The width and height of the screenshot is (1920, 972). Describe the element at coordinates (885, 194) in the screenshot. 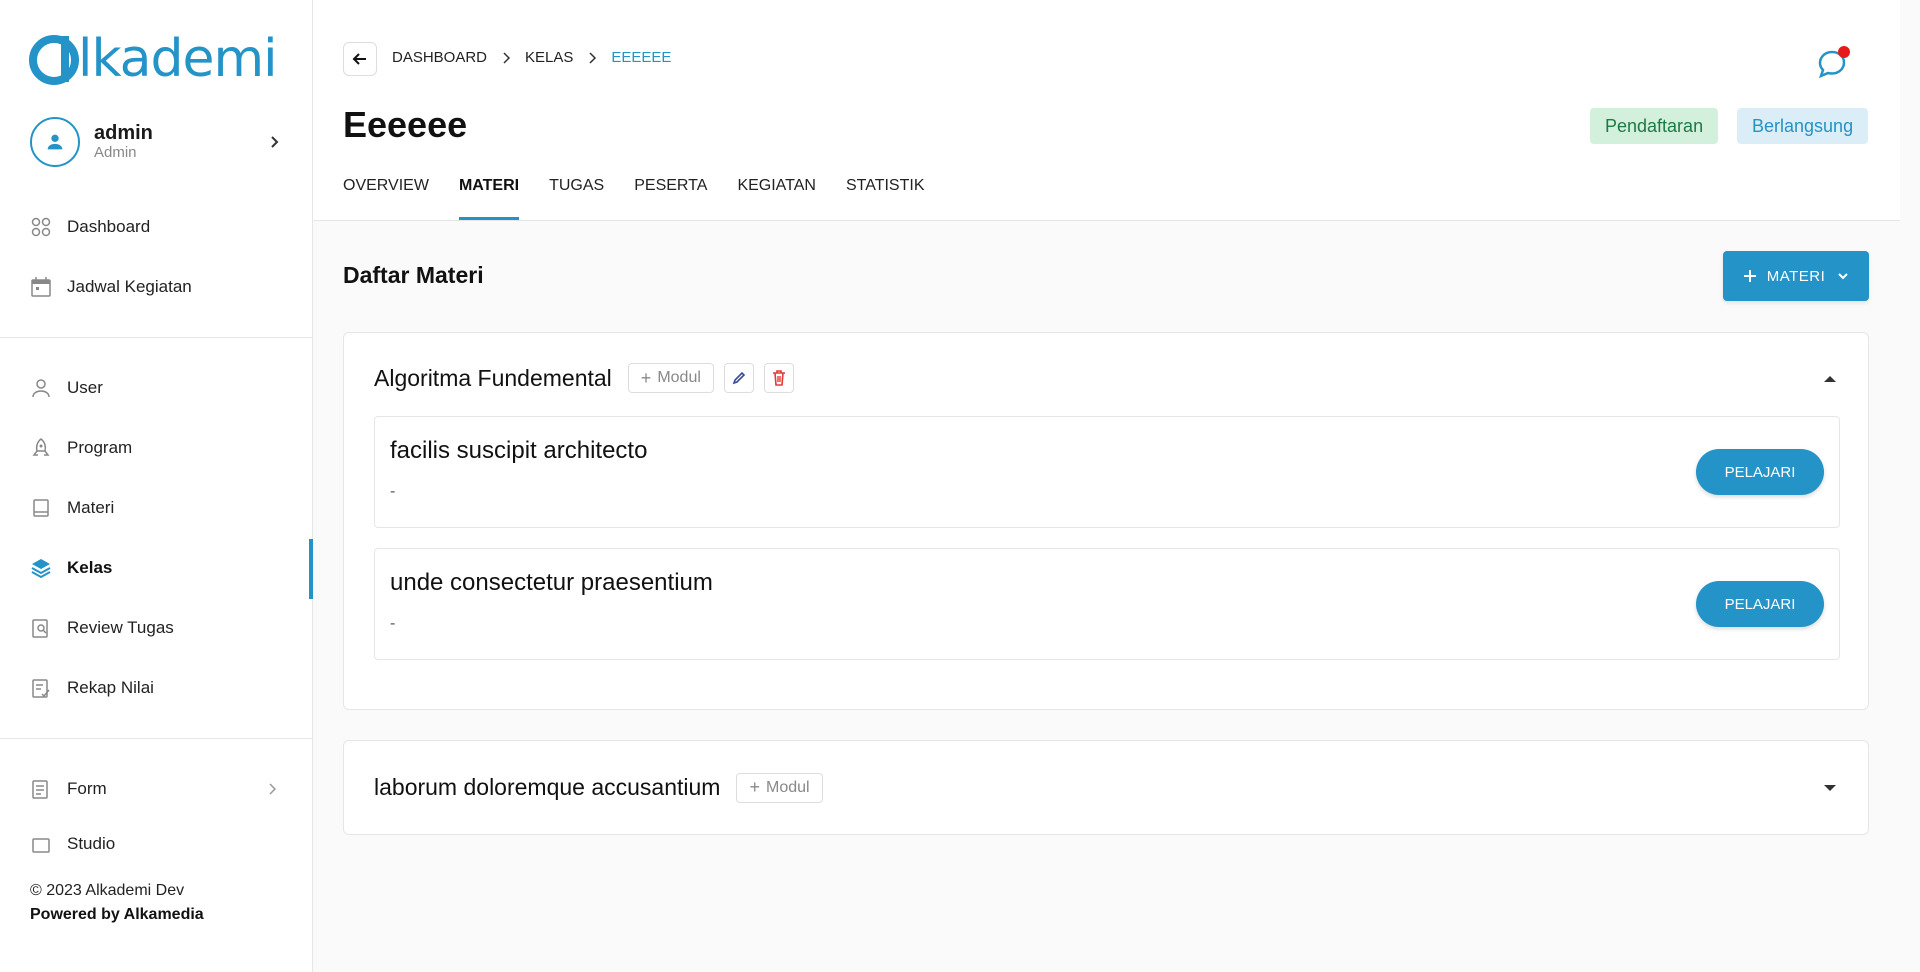

I see `tab-statistik: STATISTIK` at that location.